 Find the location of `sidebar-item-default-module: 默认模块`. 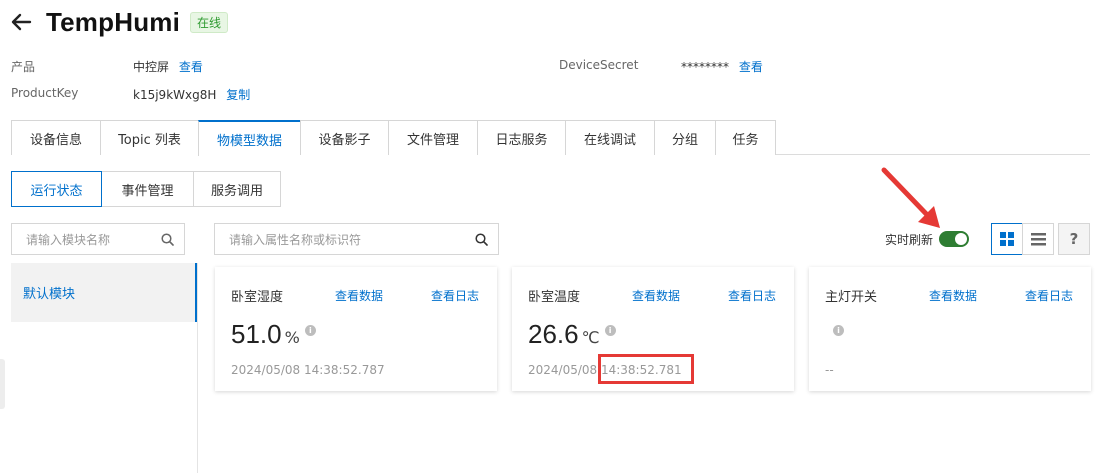

sidebar-item-default-module: 默认模块 is located at coordinates (104, 292).